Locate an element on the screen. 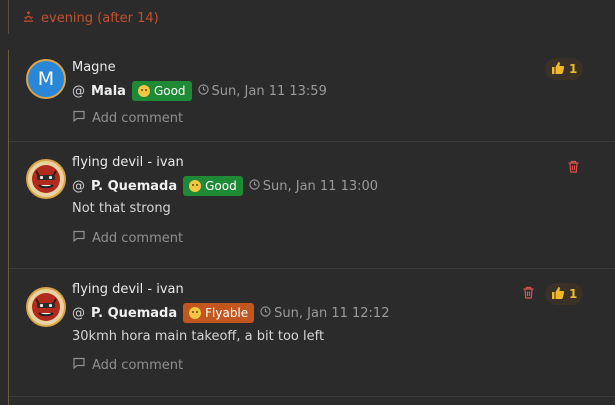 Image resolution: width=615 pixels, height=405 pixels. avatar: M is located at coordinates (46, 79).